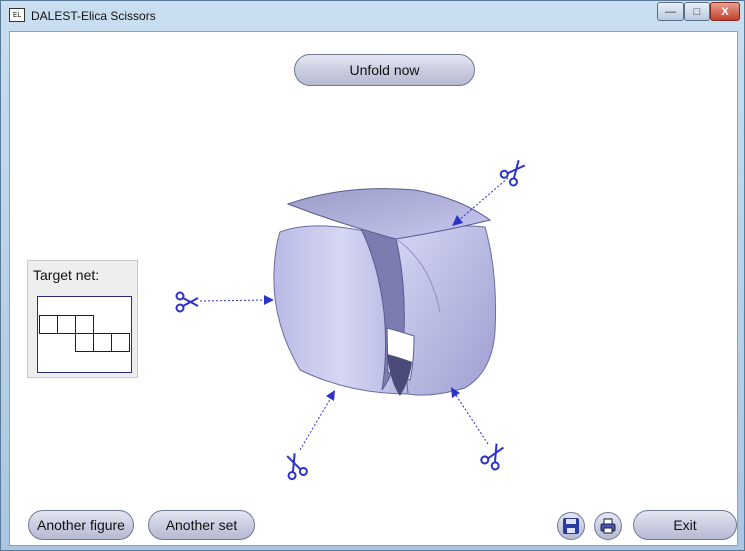  I want to click on minimize-button: —, so click(670, 11).